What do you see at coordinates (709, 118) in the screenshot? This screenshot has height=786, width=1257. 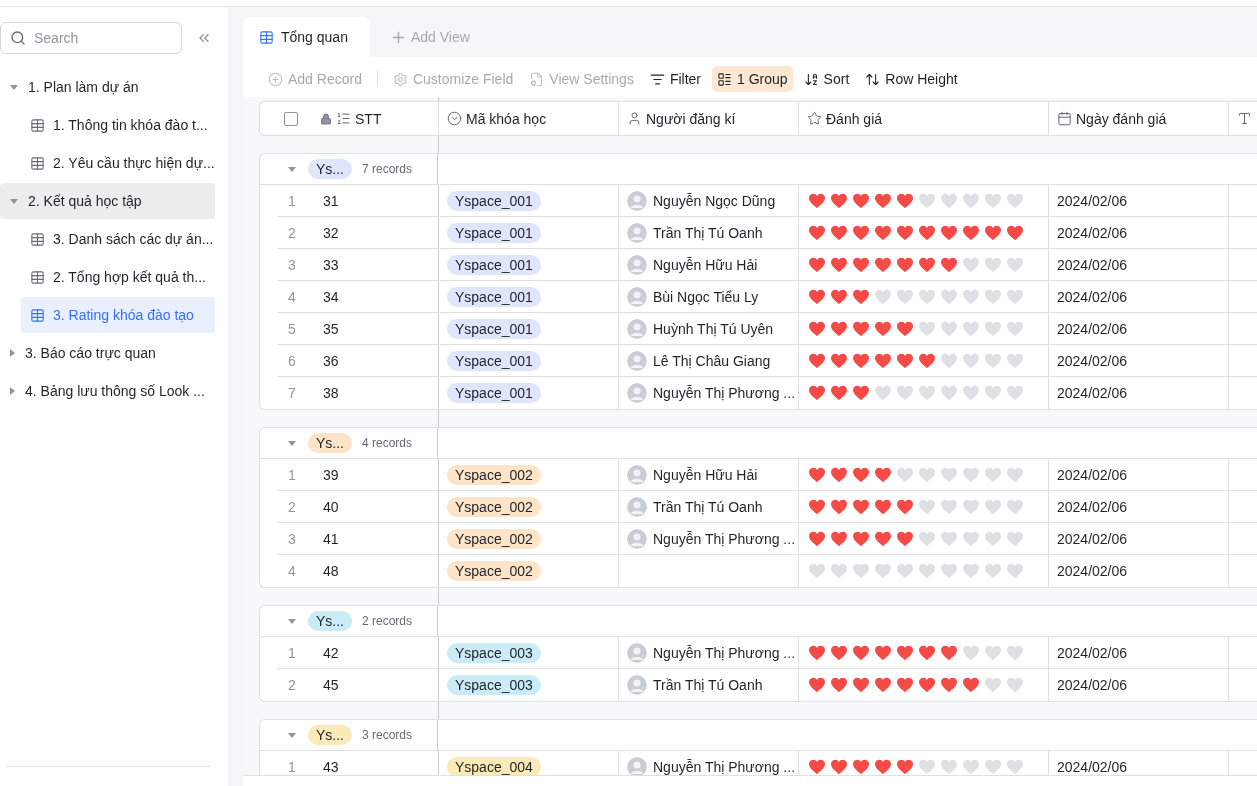 I see `column-header: Người đăng kí` at bounding box center [709, 118].